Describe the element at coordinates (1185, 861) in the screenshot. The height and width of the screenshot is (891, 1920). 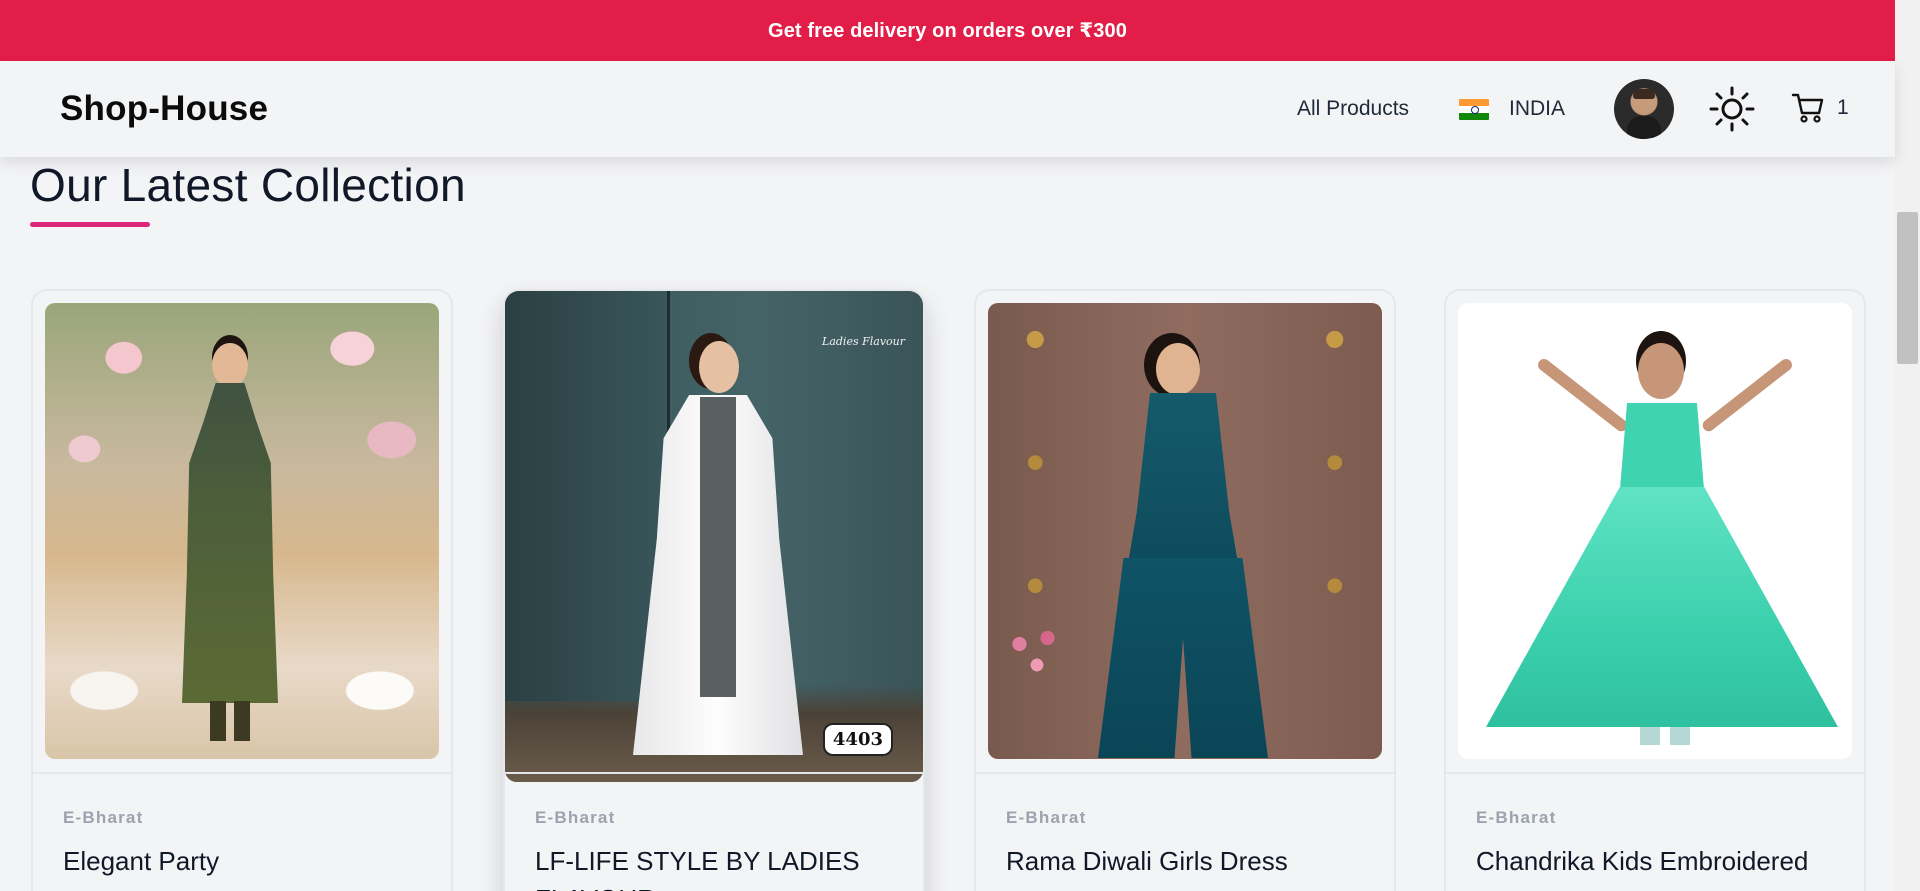
I see `product-name: Rama Diwali Girls Dress` at that location.